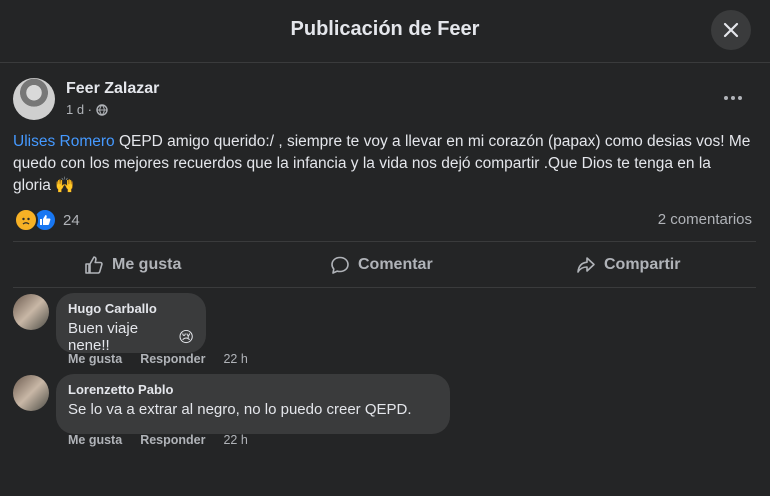  I want to click on comment-author: Lorenzetto Pablo, so click(253, 389).